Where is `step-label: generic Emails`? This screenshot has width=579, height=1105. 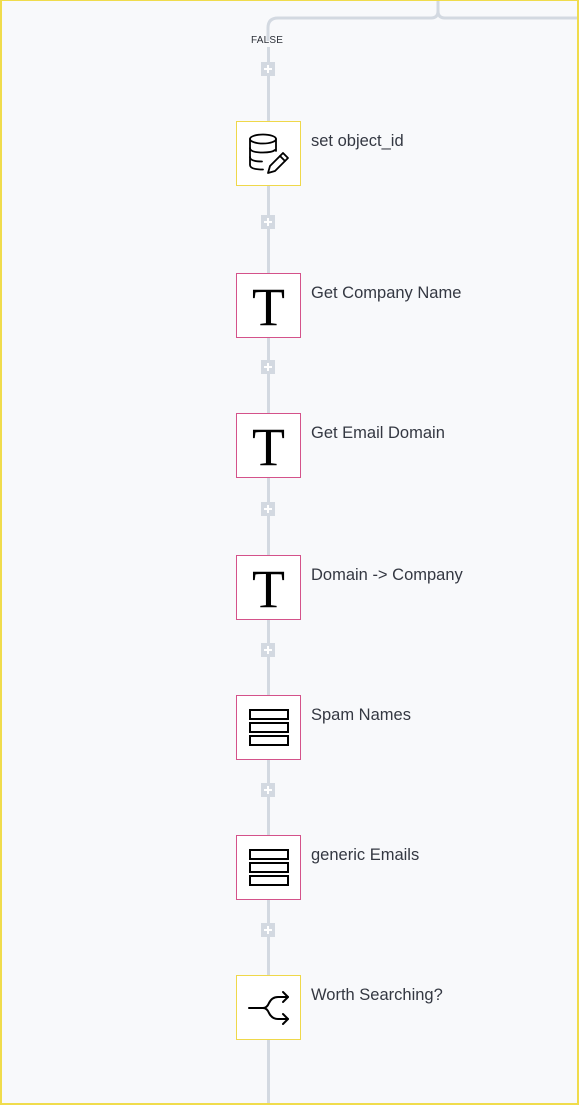
step-label: generic Emails is located at coordinates (365, 855).